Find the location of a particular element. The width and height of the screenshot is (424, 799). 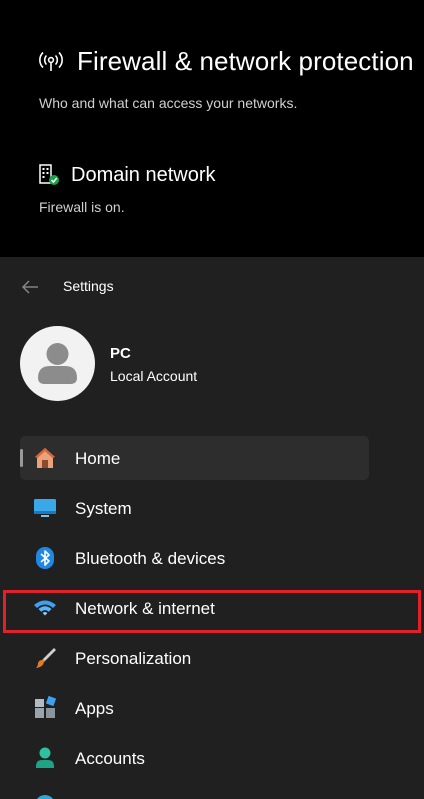

nav-item-accounts: Accounts is located at coordinates (194, 758).